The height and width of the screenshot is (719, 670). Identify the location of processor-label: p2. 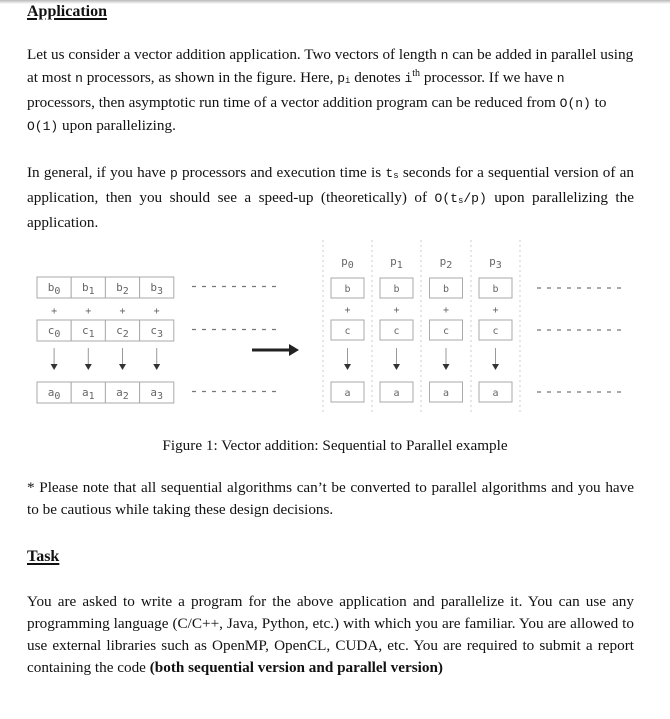
(446, 263).